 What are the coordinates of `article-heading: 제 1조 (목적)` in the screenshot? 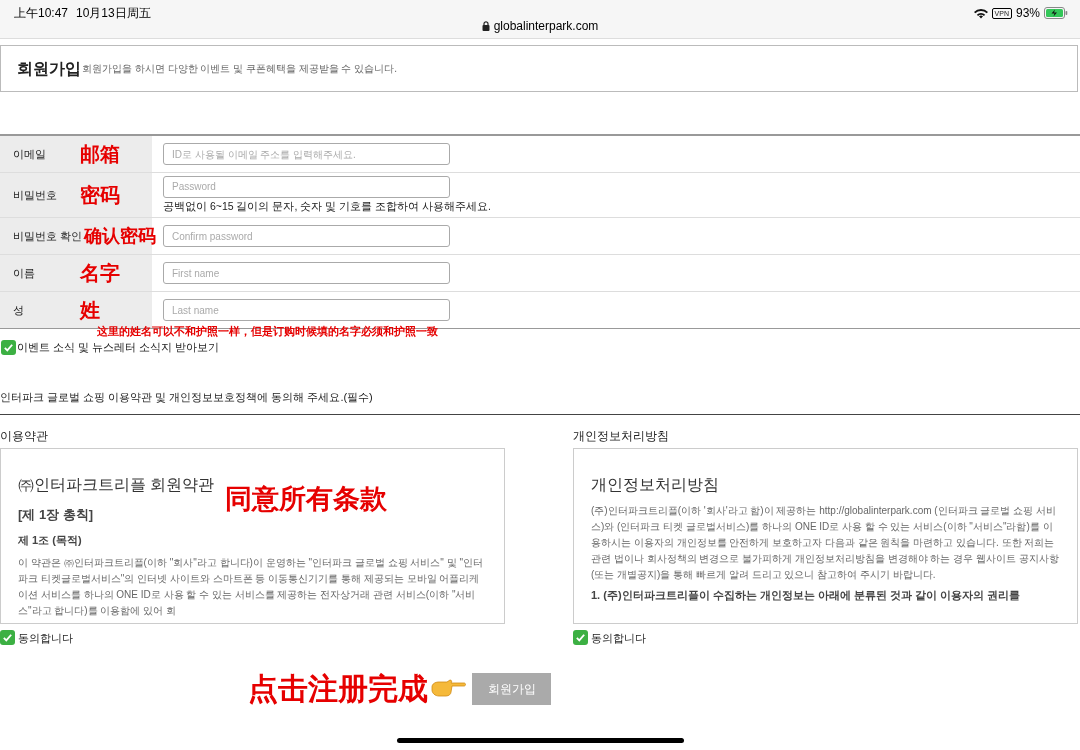 It's located at (50, 540).